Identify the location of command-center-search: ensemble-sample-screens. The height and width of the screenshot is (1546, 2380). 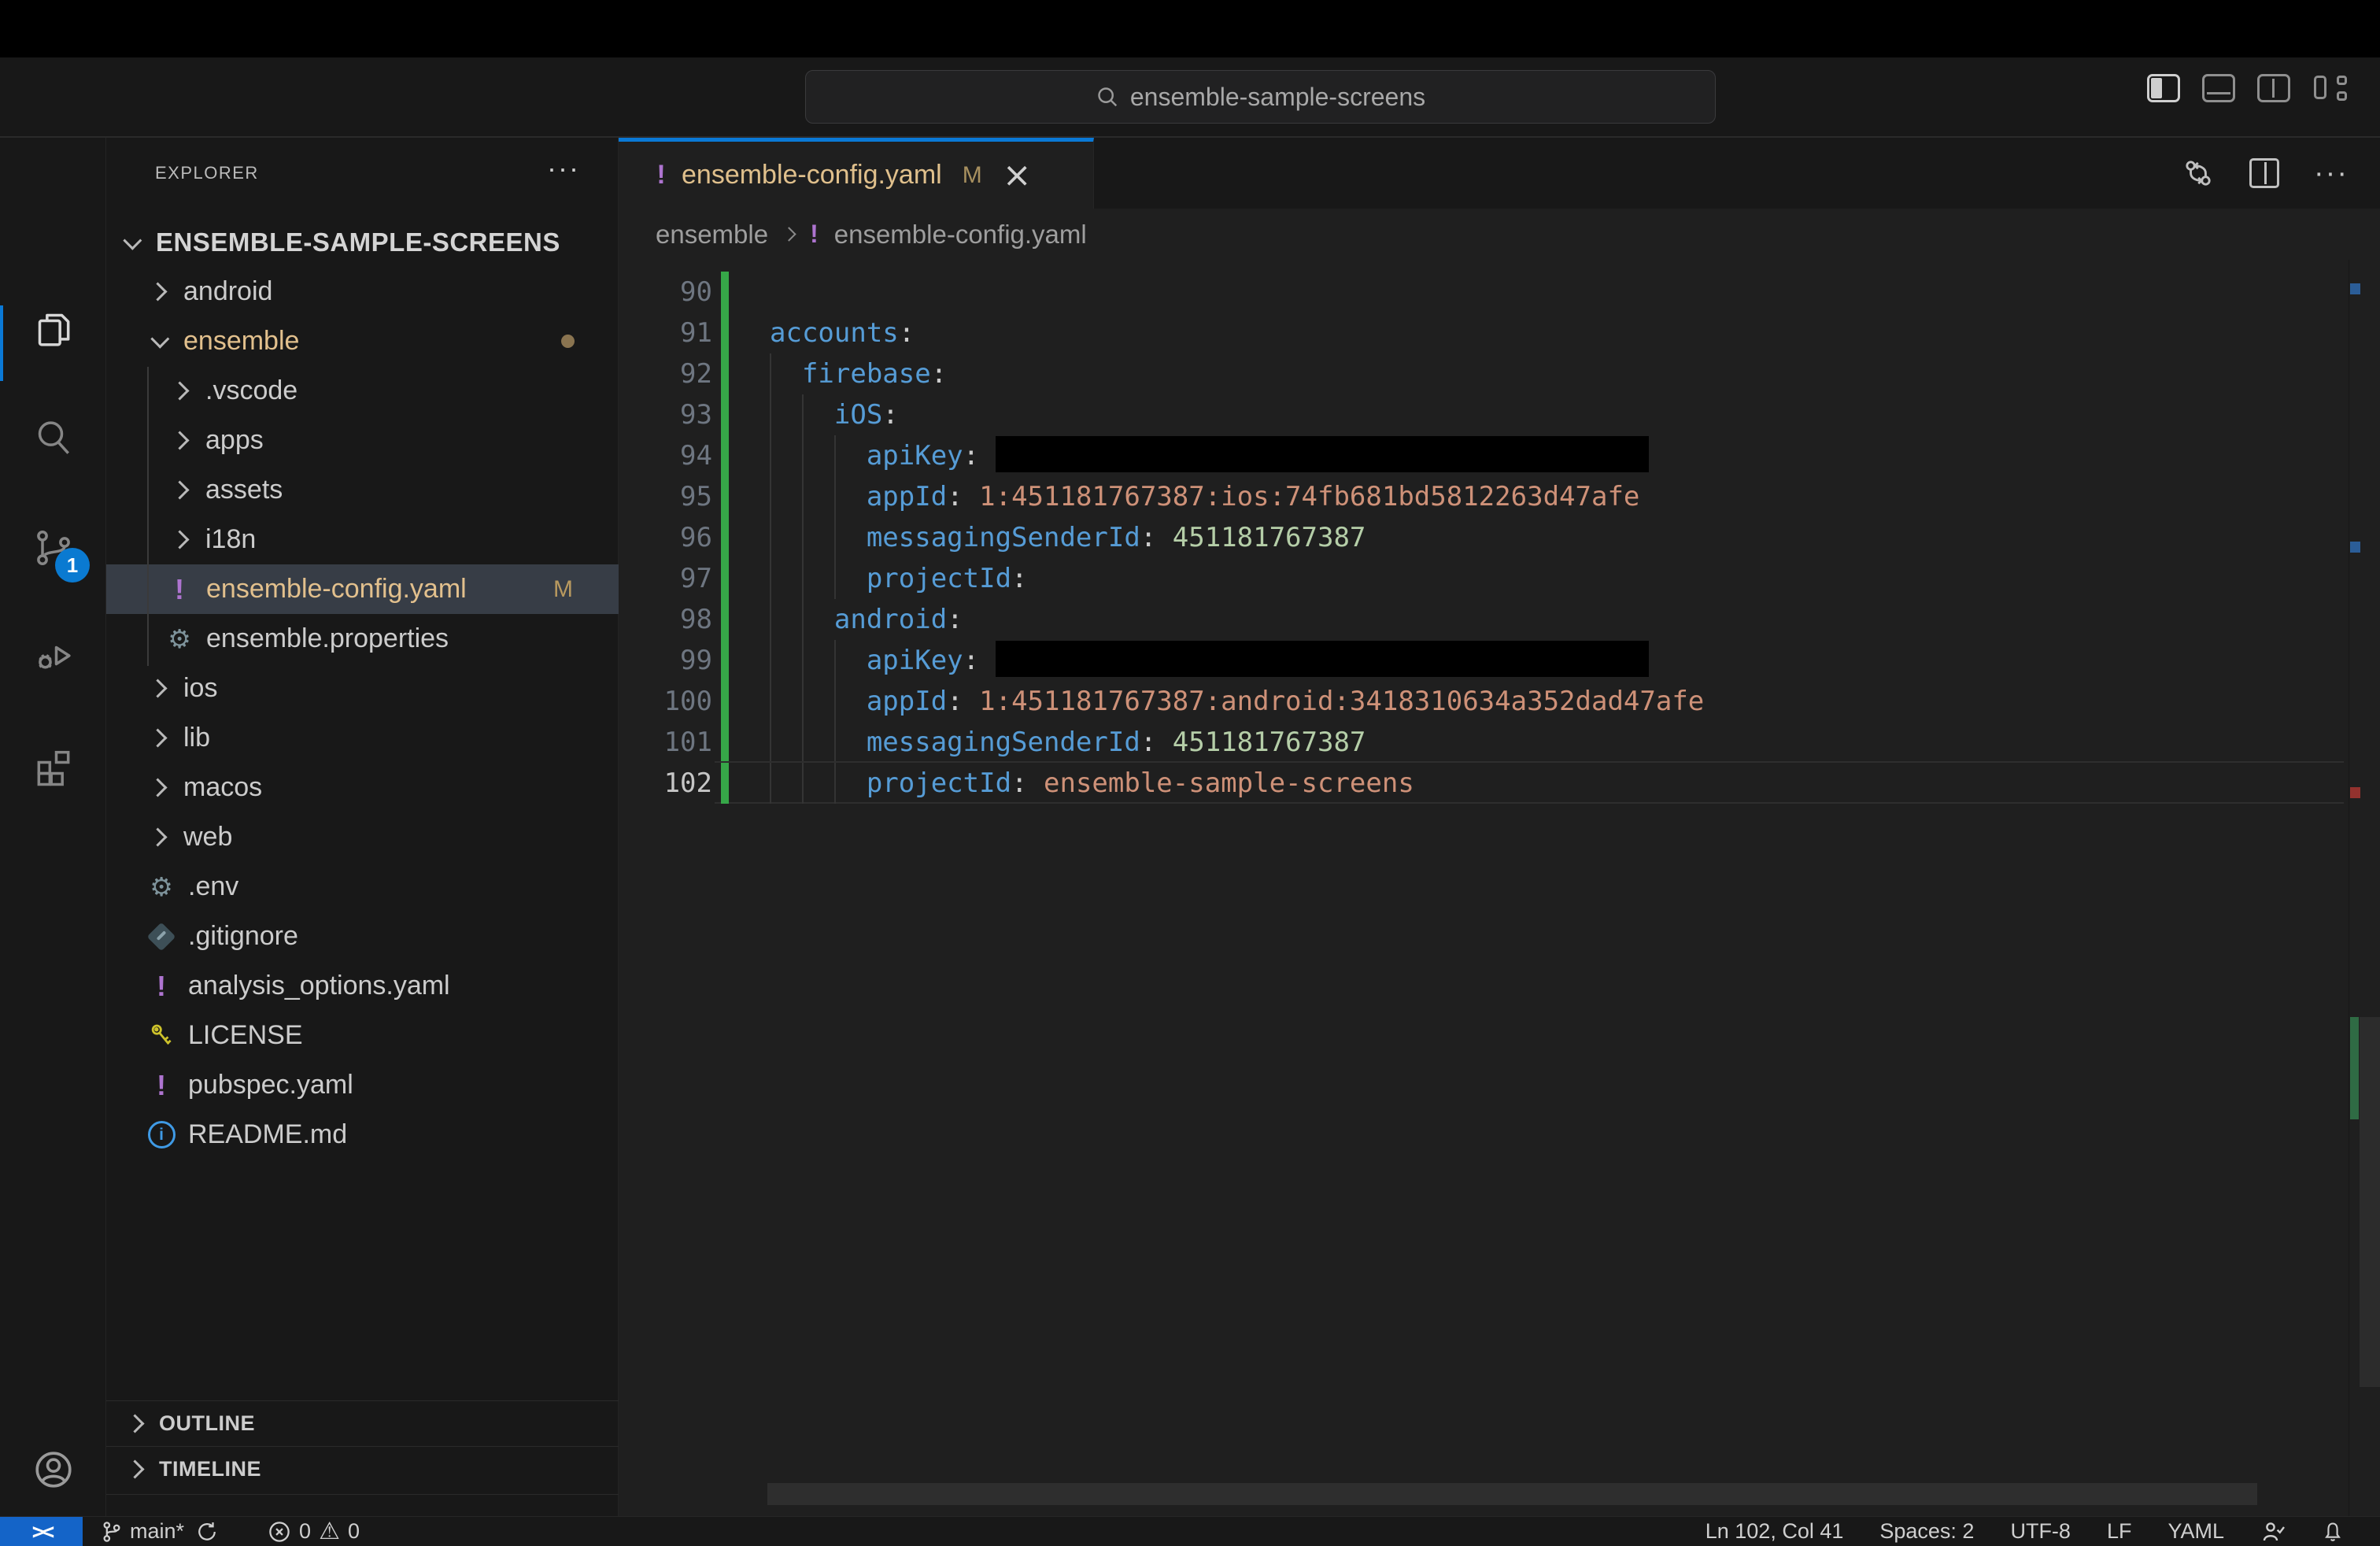
(1260, 97).